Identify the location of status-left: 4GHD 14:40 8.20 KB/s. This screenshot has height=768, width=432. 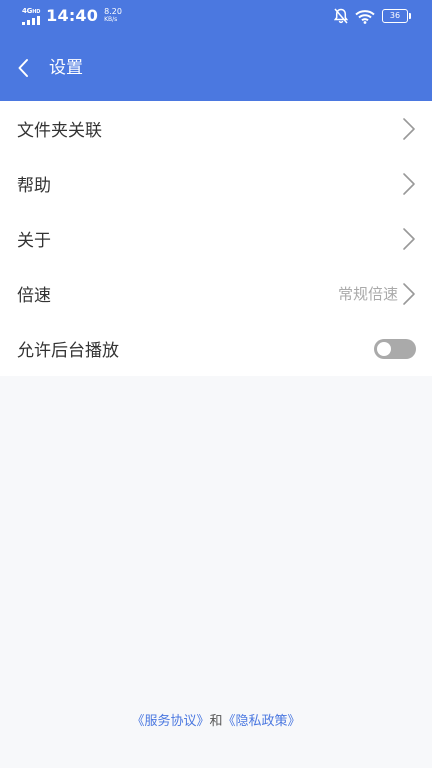
(72, 15).